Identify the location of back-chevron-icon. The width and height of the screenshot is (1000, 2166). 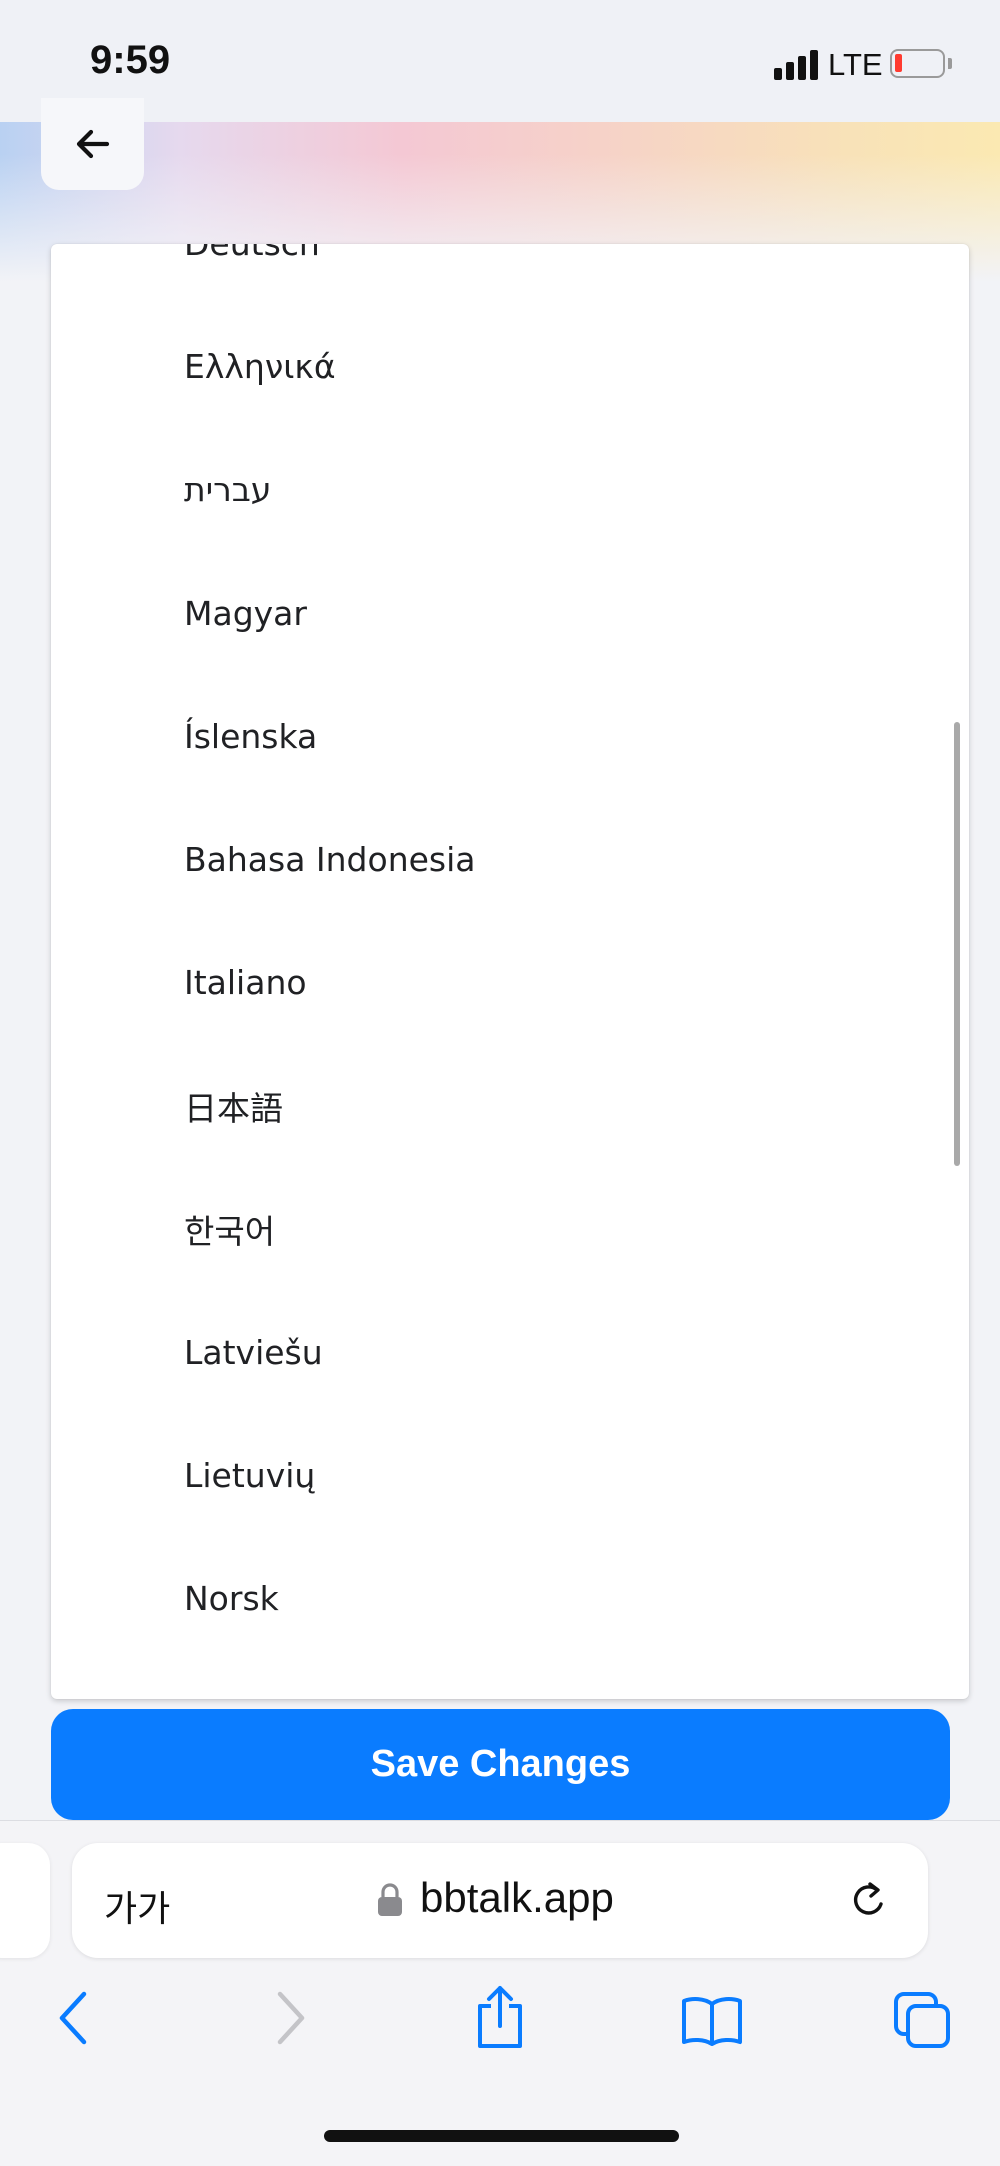
(73, 2018).